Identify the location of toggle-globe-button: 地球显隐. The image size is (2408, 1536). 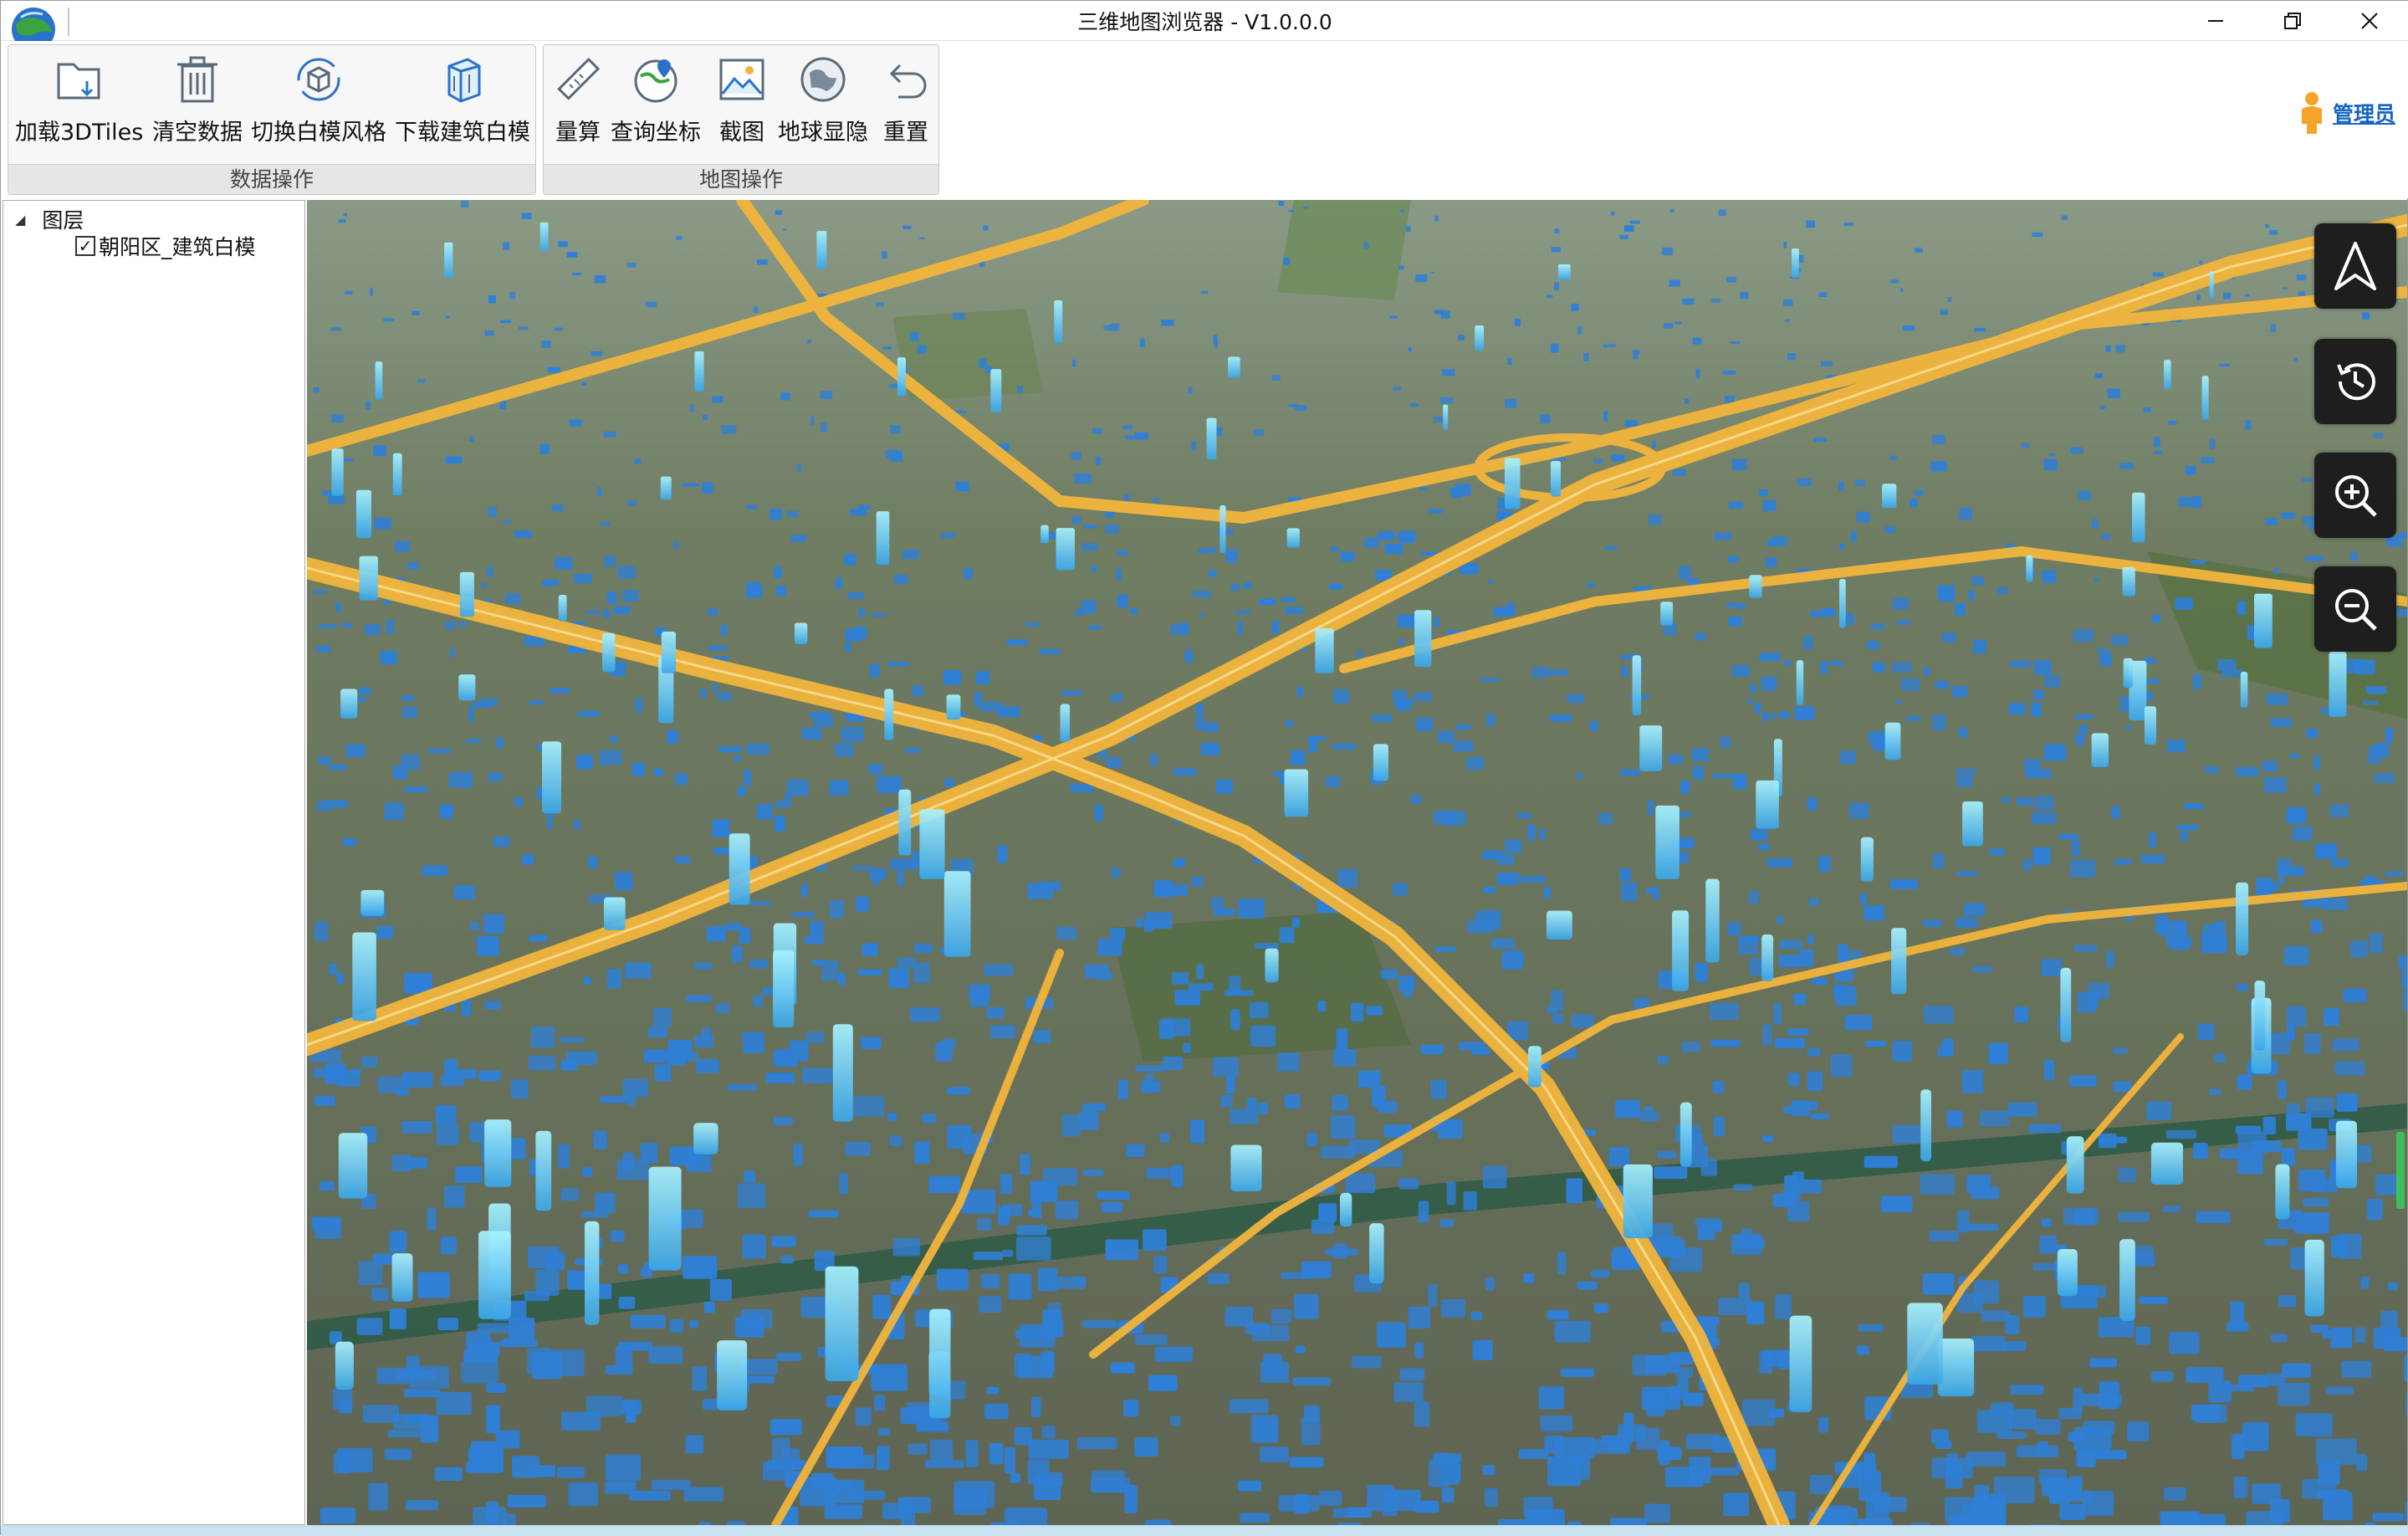
(823, 106).